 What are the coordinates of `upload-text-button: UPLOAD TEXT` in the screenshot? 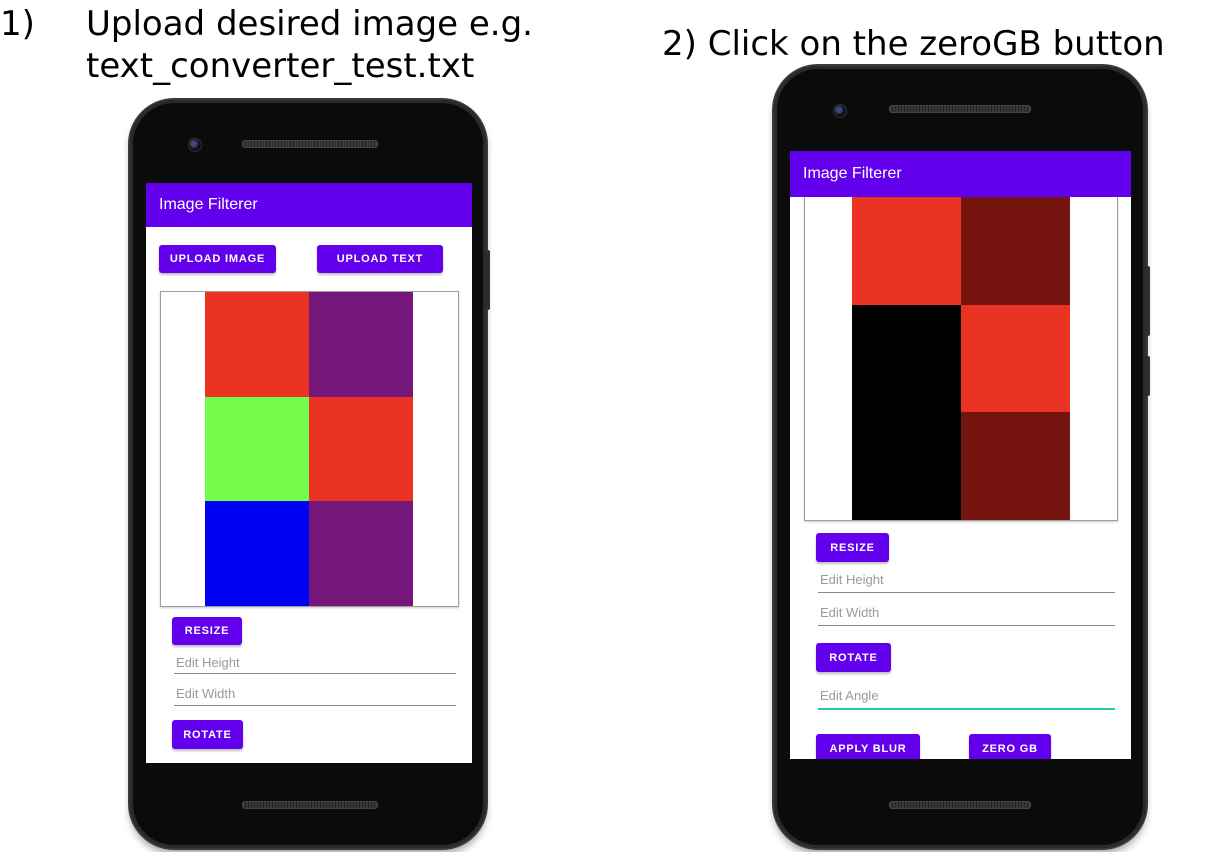 It's located at (380, 259).